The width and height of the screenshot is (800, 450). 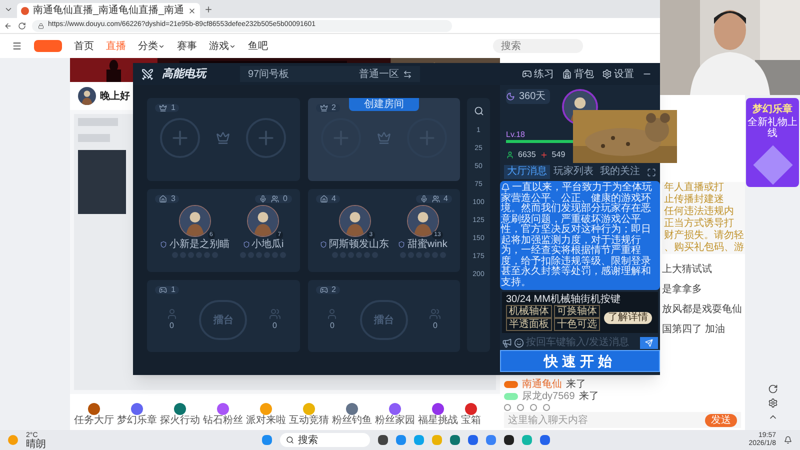 I want to click on player-count: 4, so click(x=446, y=199).